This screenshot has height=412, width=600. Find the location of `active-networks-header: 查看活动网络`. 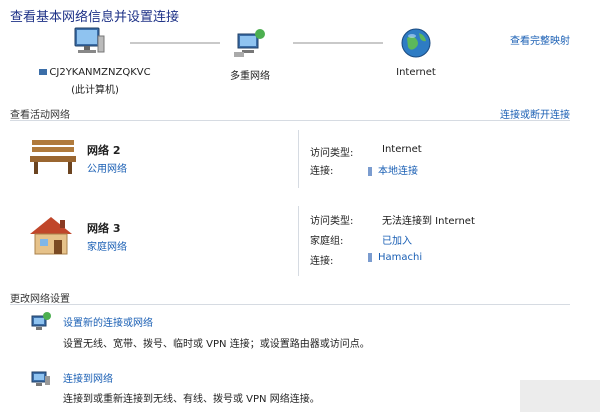

active-networks-header: 查看活动网络 is located at coordinates (40, 115).